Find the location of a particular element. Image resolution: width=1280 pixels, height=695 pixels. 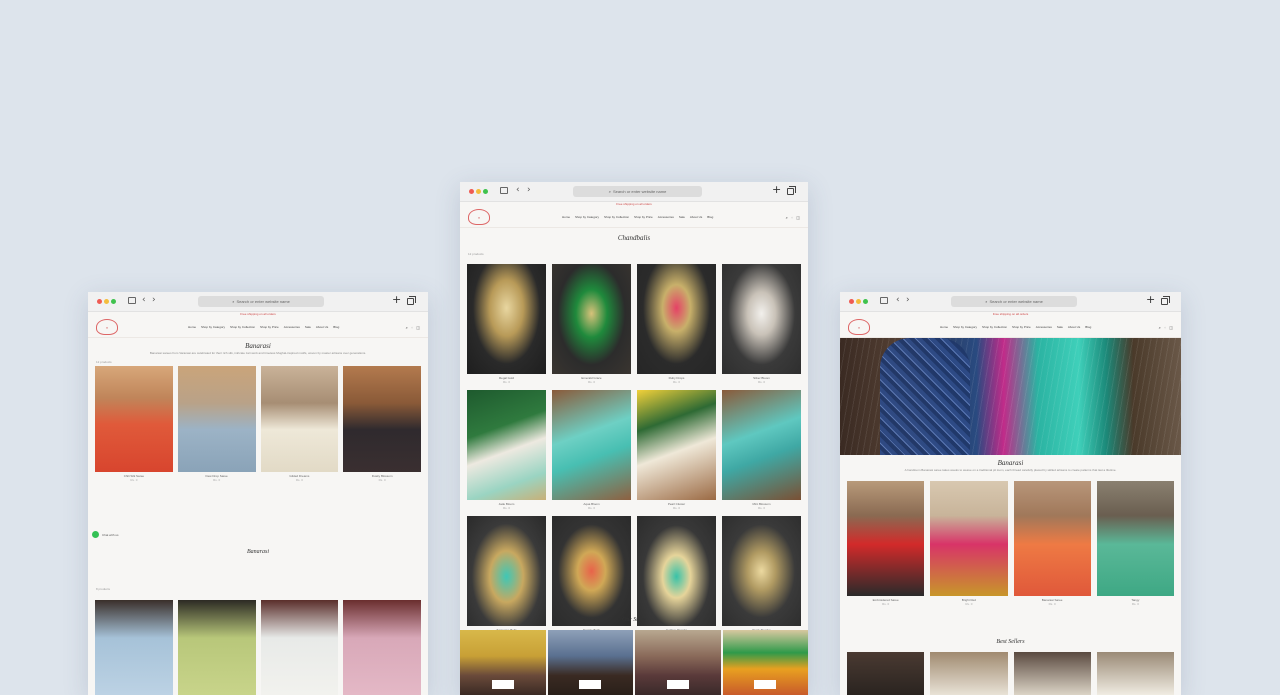

product-card: Regal Gold Rs. 0 is located at coordinates (506, 324).